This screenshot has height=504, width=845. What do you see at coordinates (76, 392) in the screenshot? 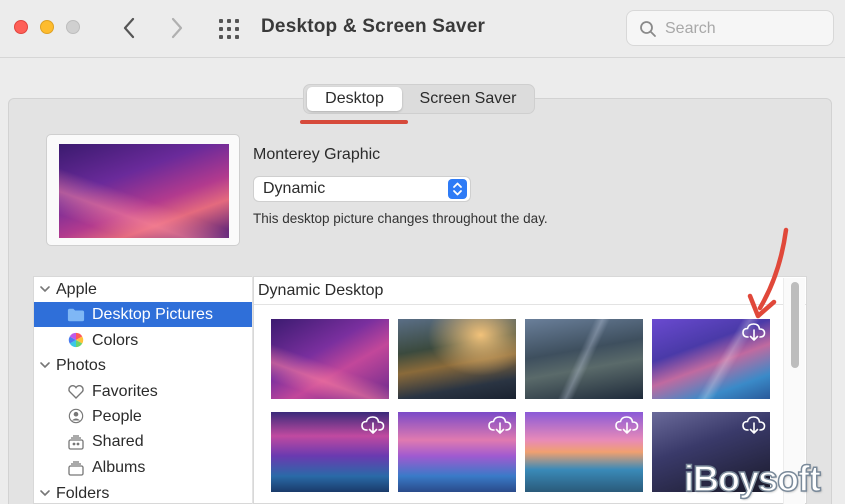
I see `heart-icon` at bounding box center [76, 392].